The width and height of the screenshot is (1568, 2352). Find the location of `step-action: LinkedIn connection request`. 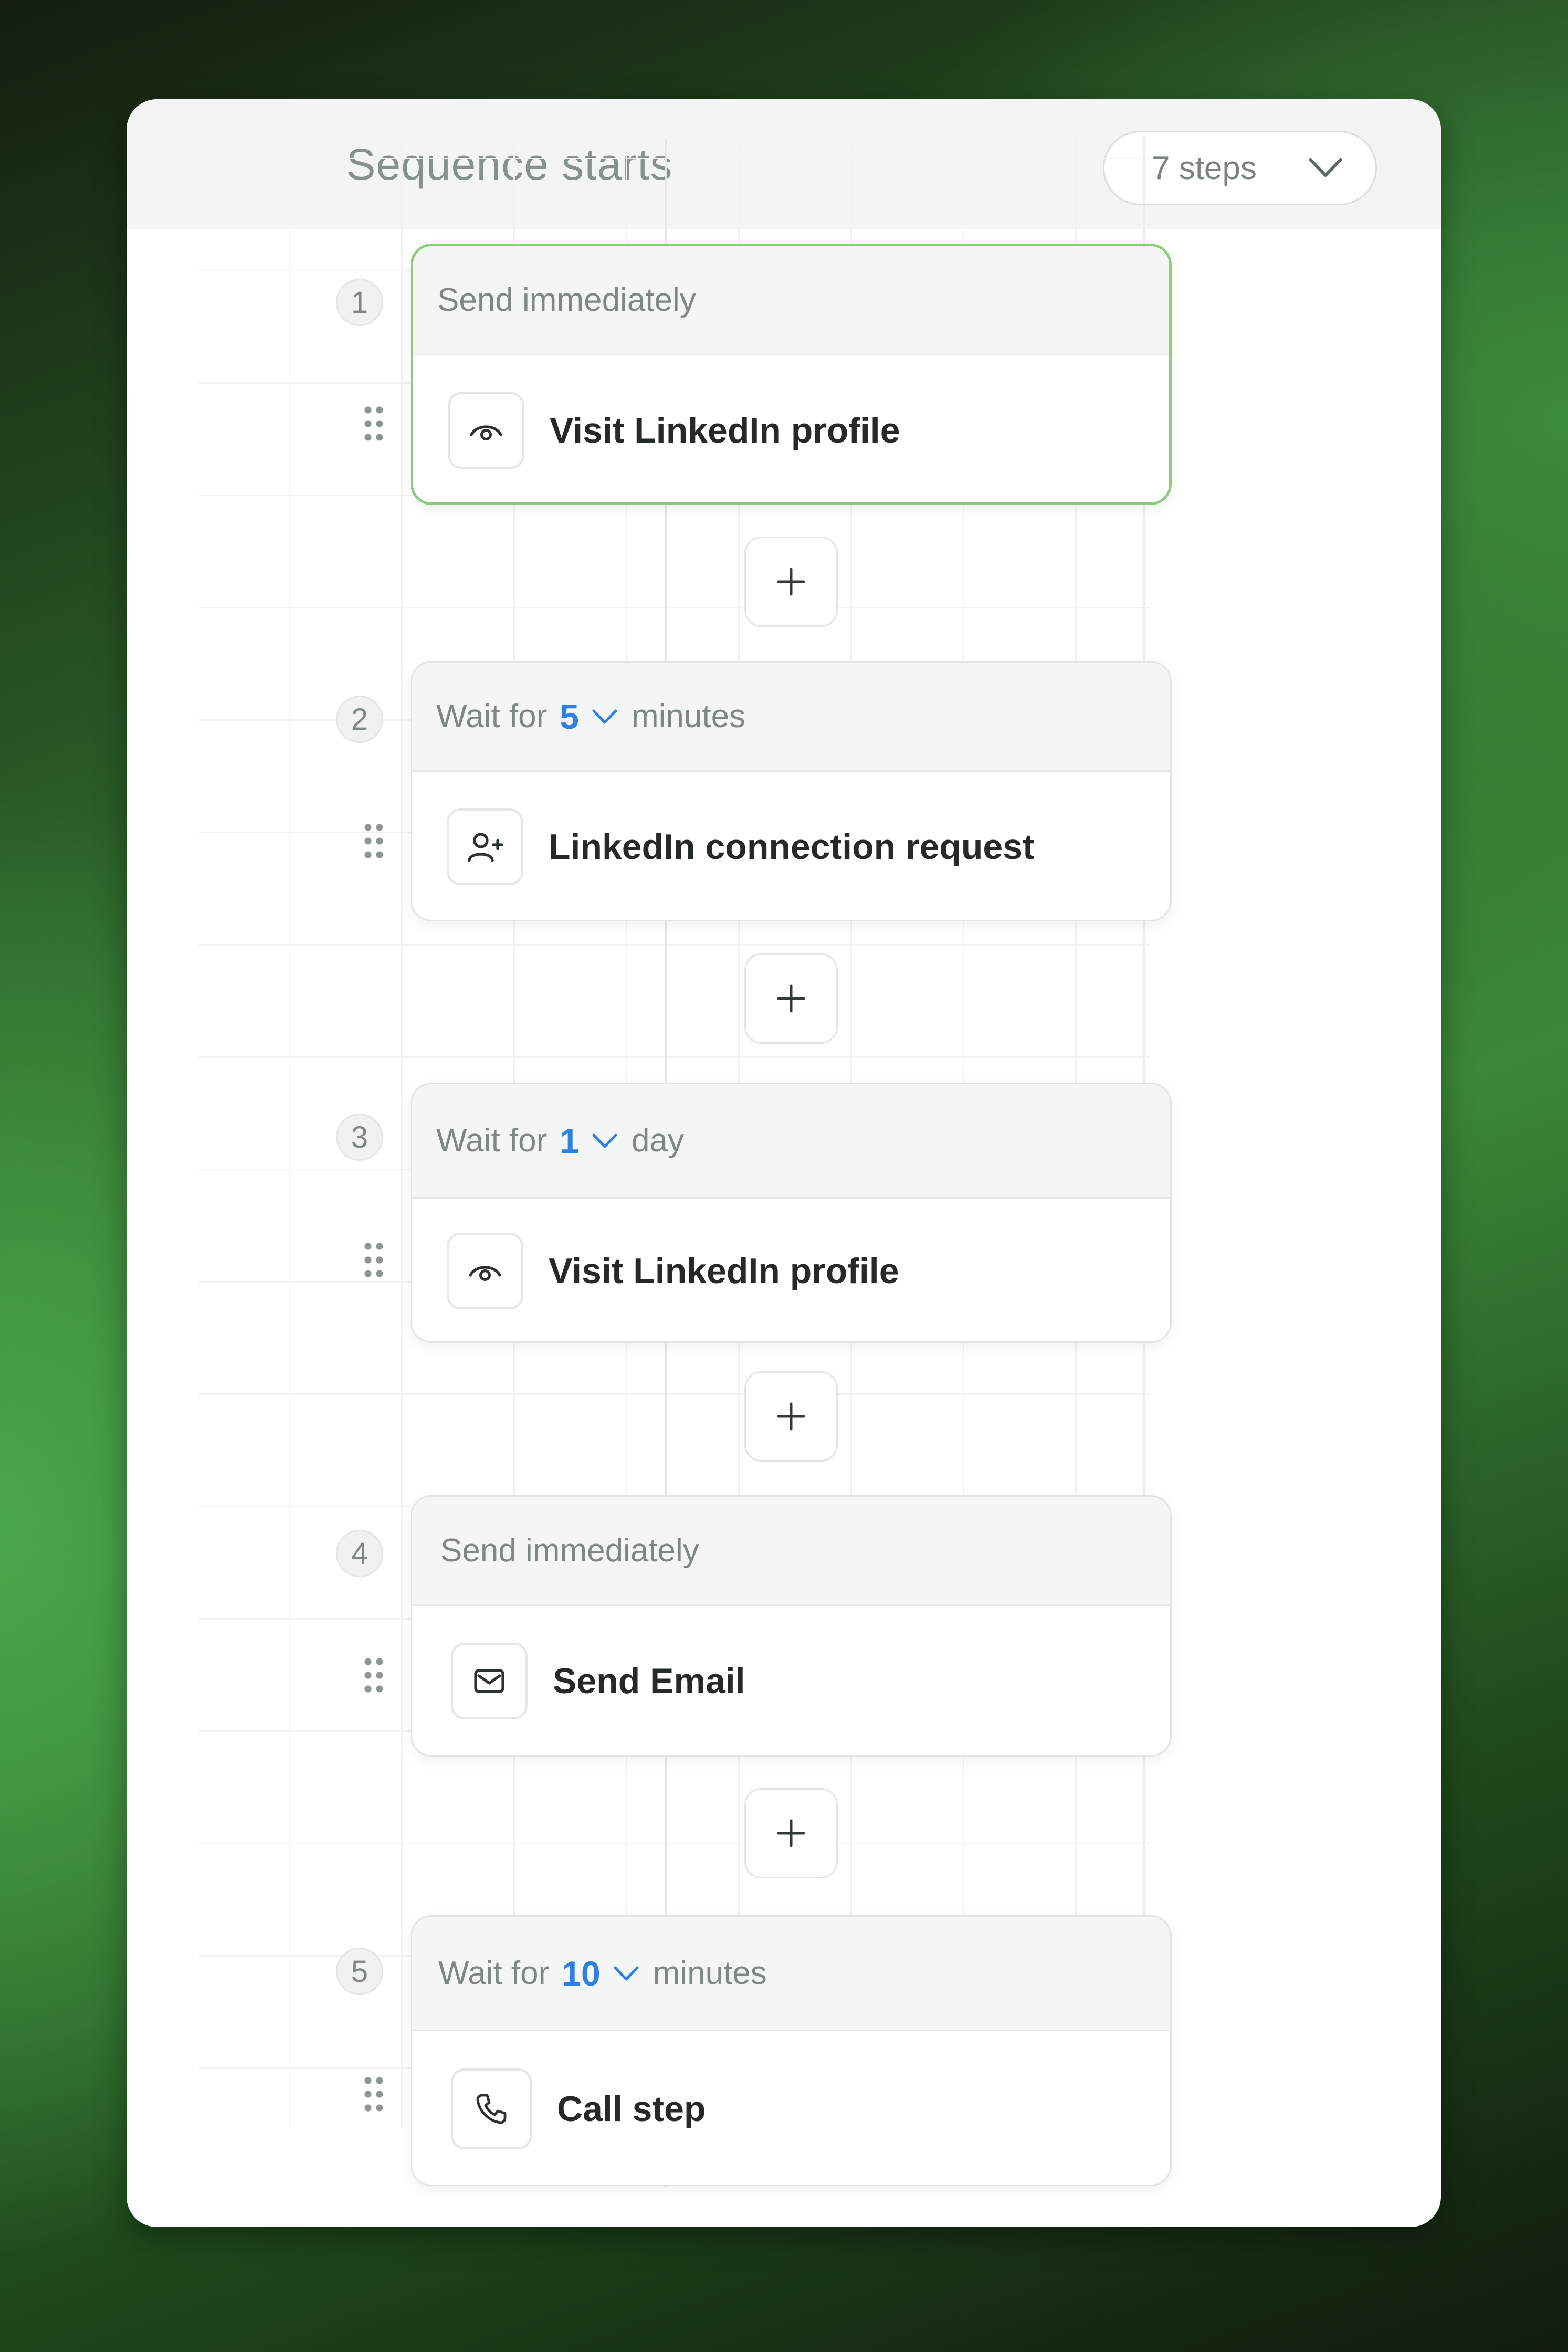

step-action: LinkedIn connection request is located at coordinates (791, 846).